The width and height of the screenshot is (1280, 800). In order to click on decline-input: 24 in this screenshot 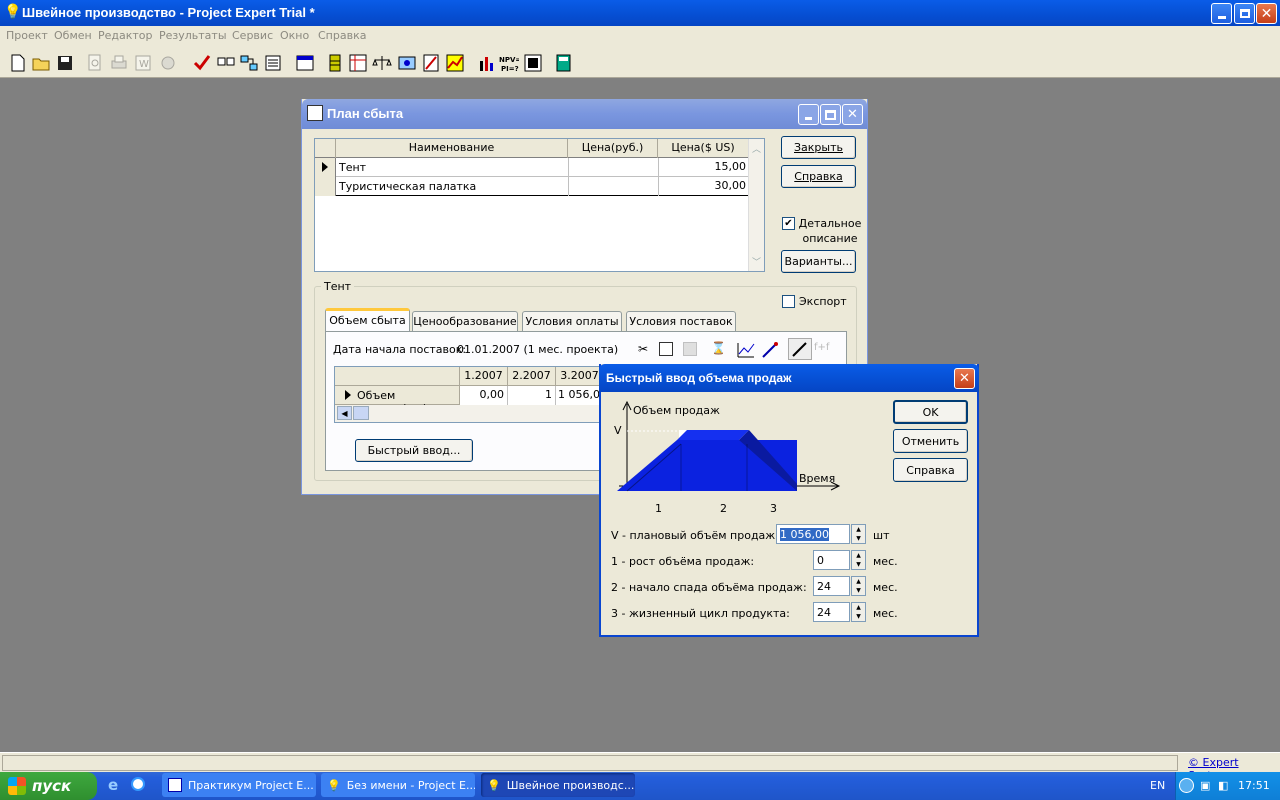, I will do `click(831, 586)`.